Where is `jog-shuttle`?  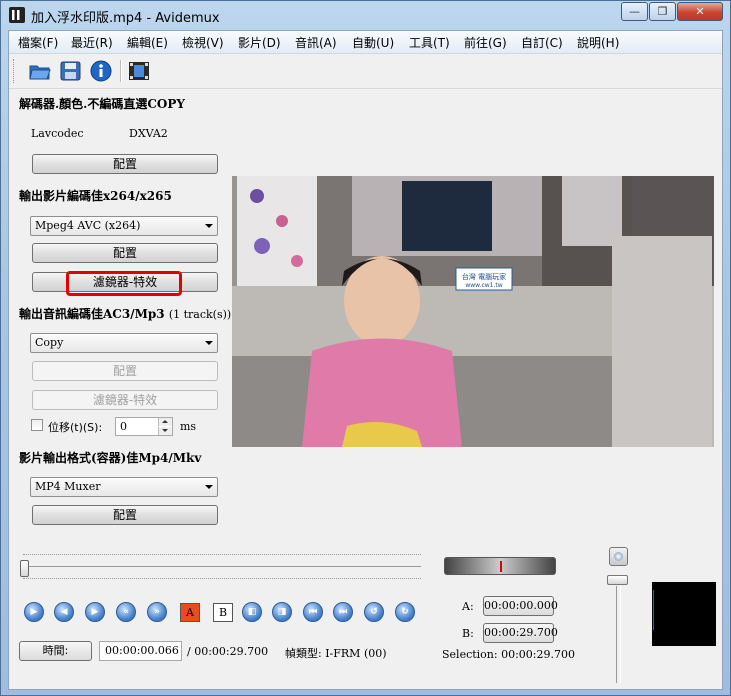
jog-shuttle is located at coordinates (500, 566).